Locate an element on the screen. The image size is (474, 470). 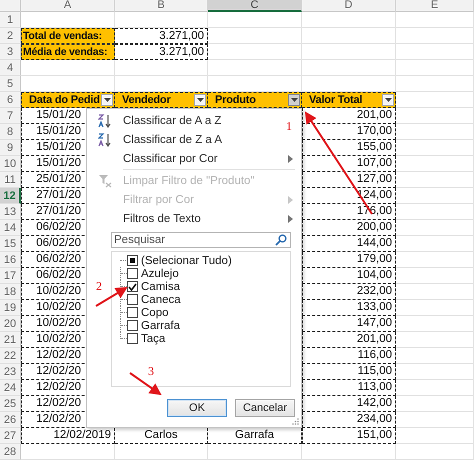
row-header: 25 is located at coordinates (10, 404).